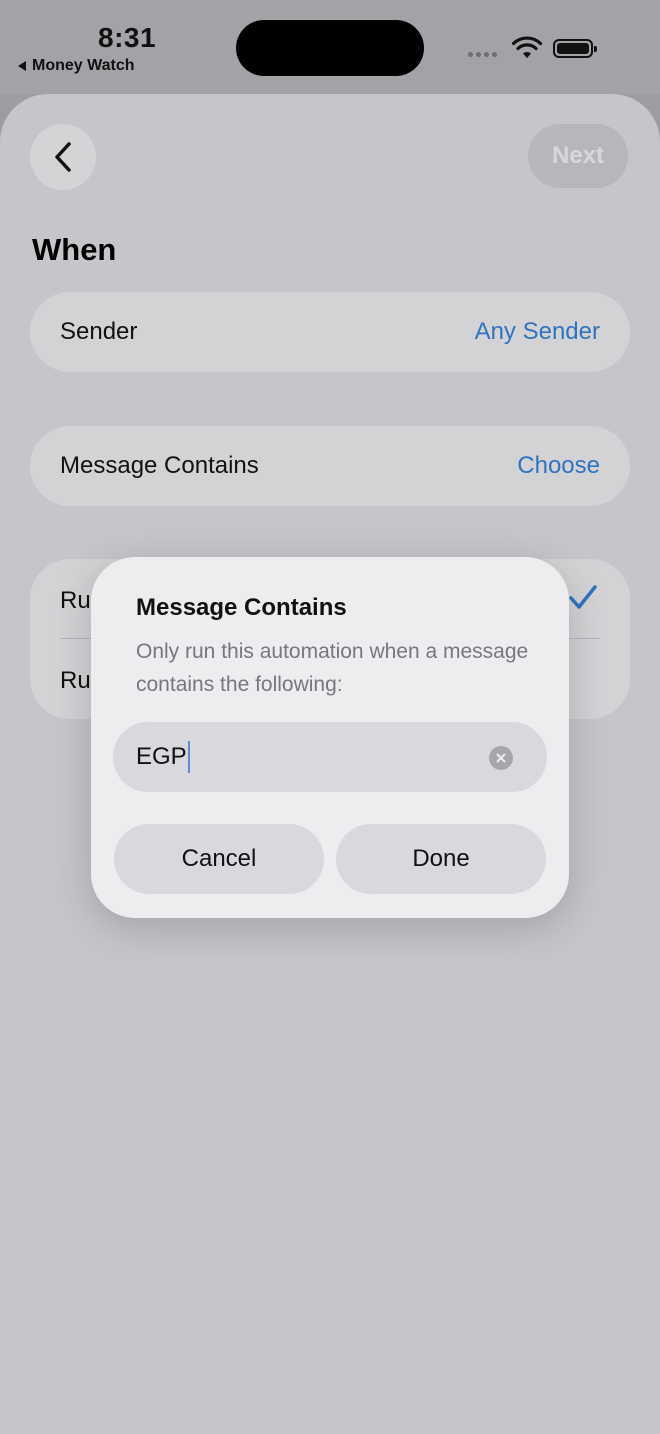 The width and height of the screenshot is (660, 1434). What do you see at coordinates (99, 331) in the screenshot?
I see `sender-label: Sender` at bounding box center [99, 331].